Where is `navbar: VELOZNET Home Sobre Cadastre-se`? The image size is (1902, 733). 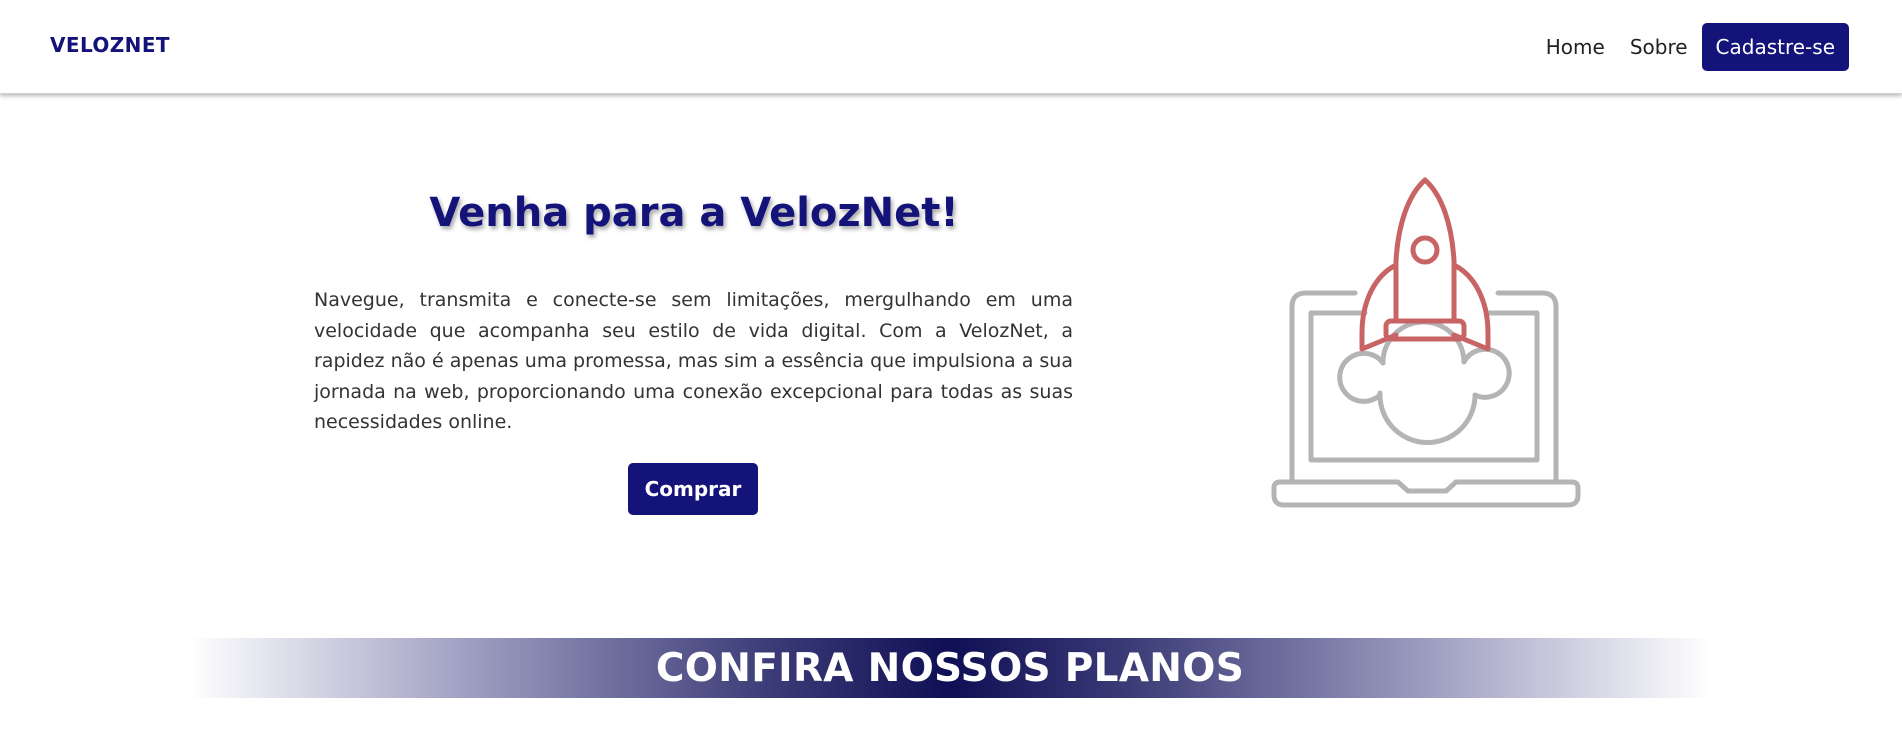 navbar: VELOZNET Home Sobre Cadastre-se is located at coordinates (951, 47).